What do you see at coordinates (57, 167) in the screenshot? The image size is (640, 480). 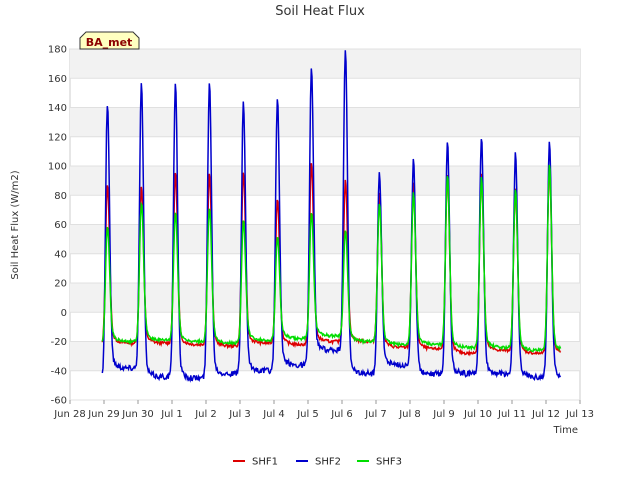 I see `y-tick-label: 100` at bounding box center [57, 167].